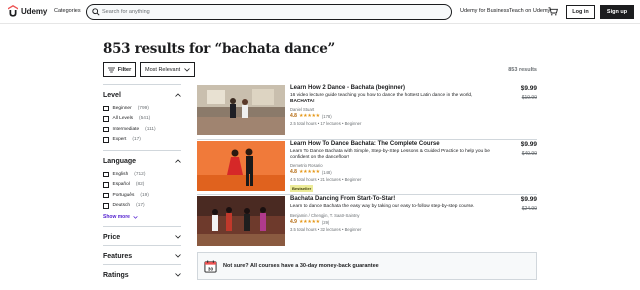  I want to click on cart-icon, so click(553, 11).